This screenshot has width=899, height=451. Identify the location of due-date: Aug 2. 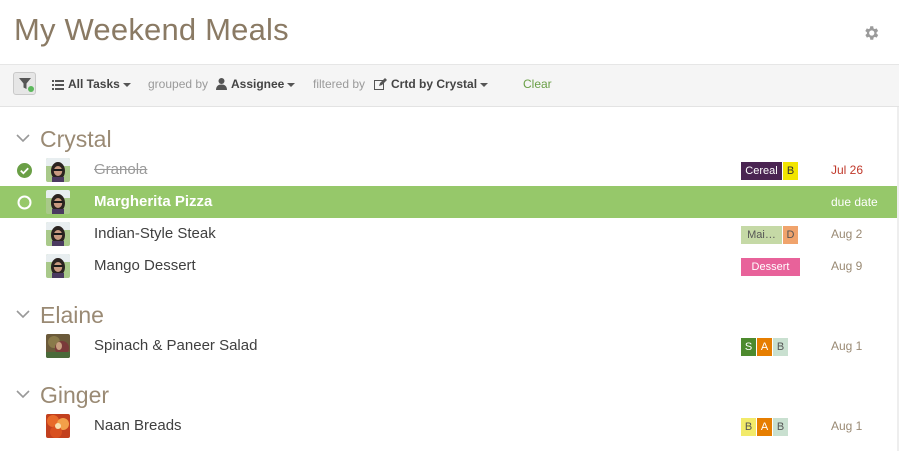
(846, 234).